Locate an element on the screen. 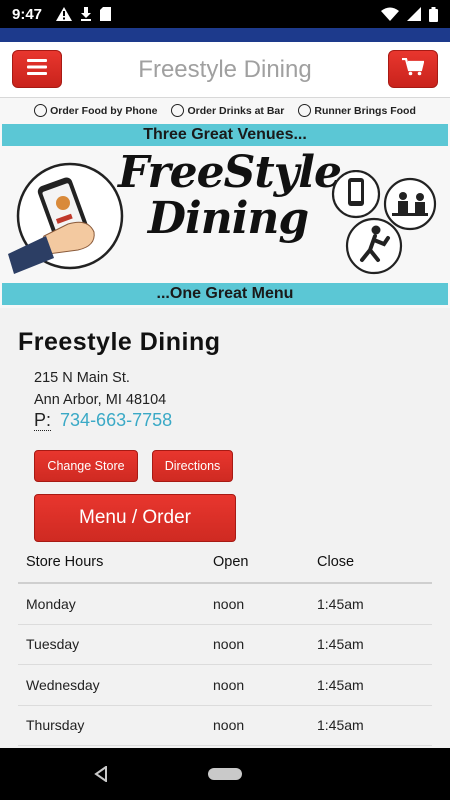 The image size is (450, 800). app-header: Freestyle Dining is located at coordinates (225, 70).